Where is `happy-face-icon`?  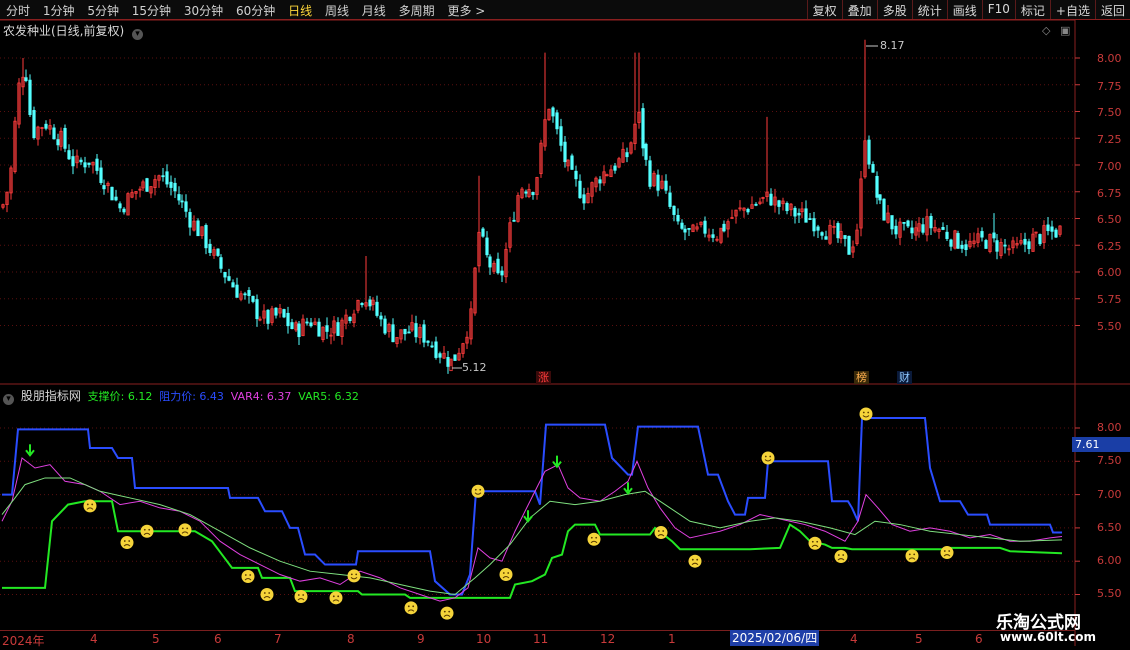 happy-face-icon is located at coordinates (354, 576).